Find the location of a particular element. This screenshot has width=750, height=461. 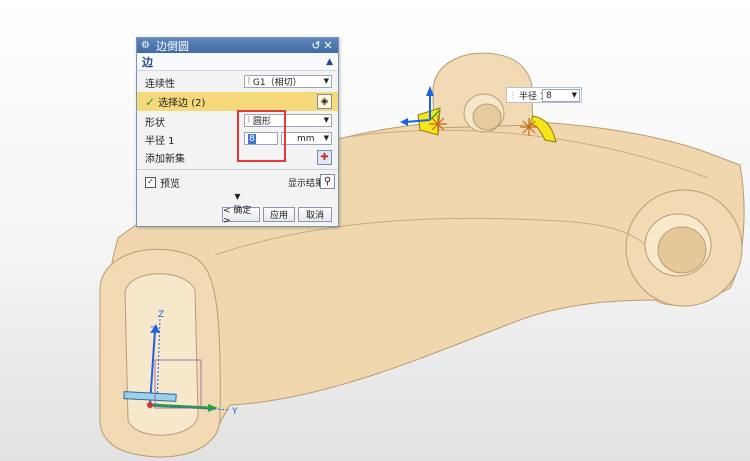

radius-unit-select: mm ▼ is located at coordinates (306, 138).